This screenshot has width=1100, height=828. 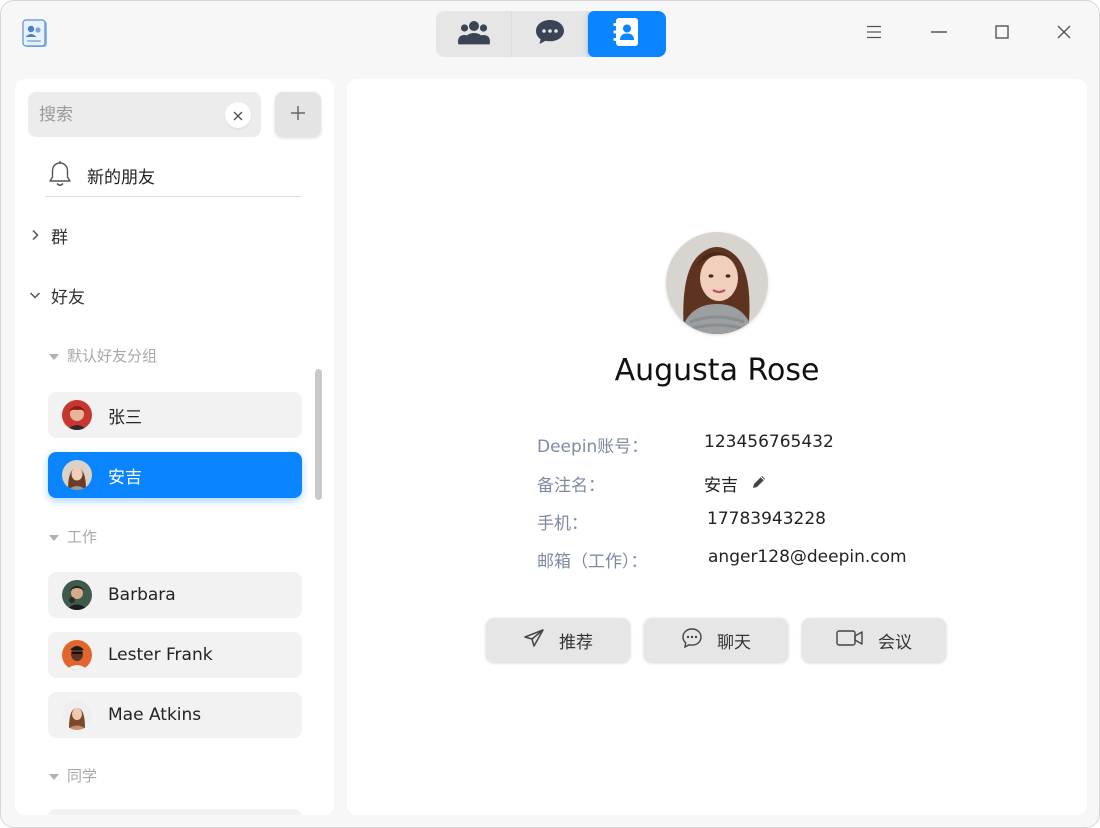 I want to click on section-groups-label: 群, so click(x=59, y=237).